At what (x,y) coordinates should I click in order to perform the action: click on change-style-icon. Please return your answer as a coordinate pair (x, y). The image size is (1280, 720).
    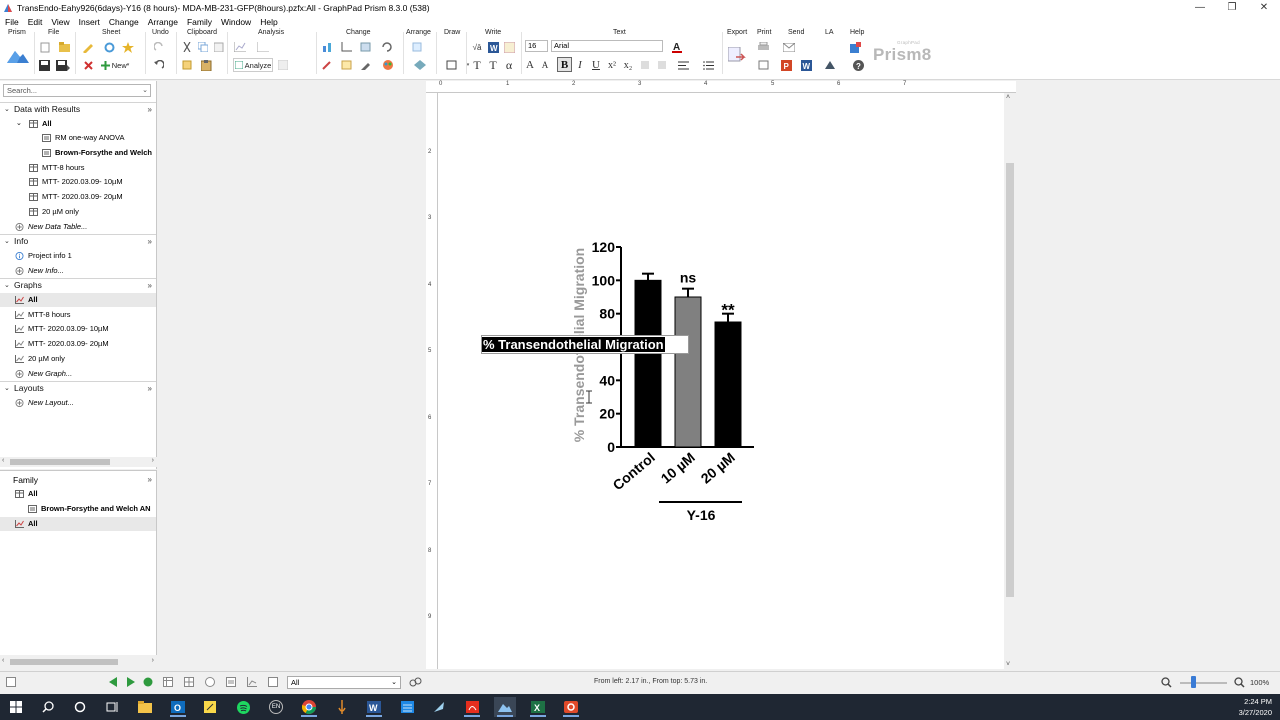
    Looking at the image, I should click on (346, 65).